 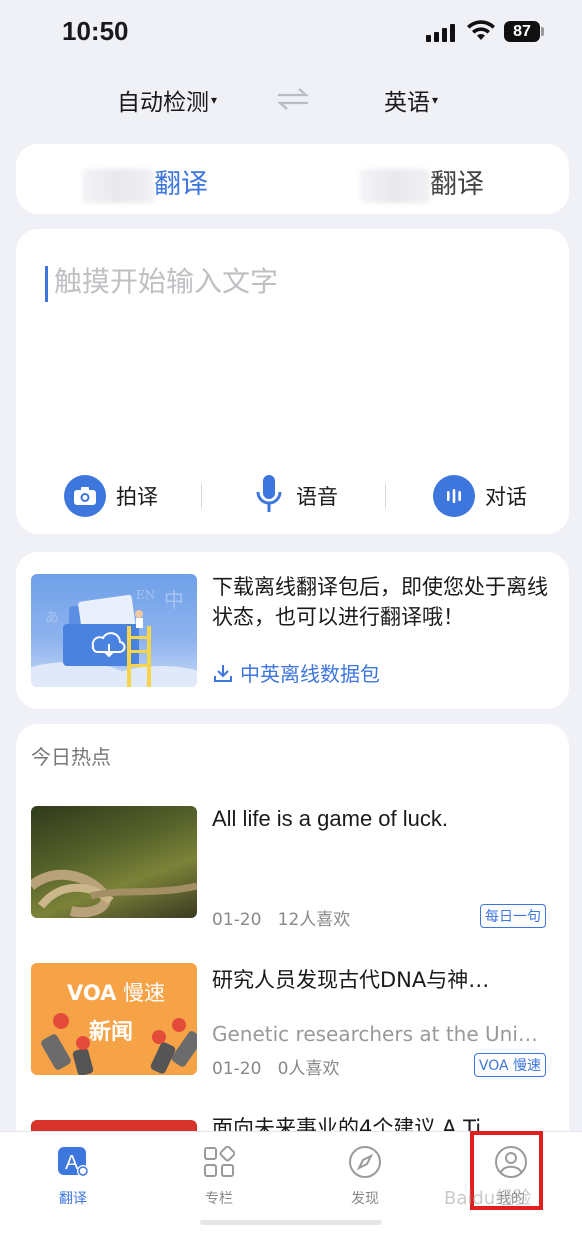 I want to click on tab-translate-primary: 翻译, so click(x=145, y=182).